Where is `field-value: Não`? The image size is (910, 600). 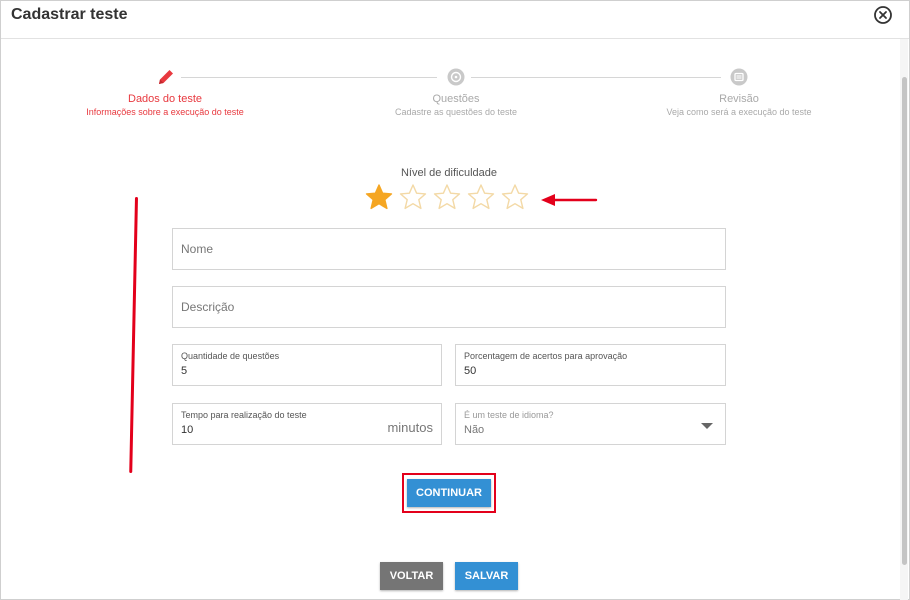 field-value: Não is located at coordinates (474, 430).